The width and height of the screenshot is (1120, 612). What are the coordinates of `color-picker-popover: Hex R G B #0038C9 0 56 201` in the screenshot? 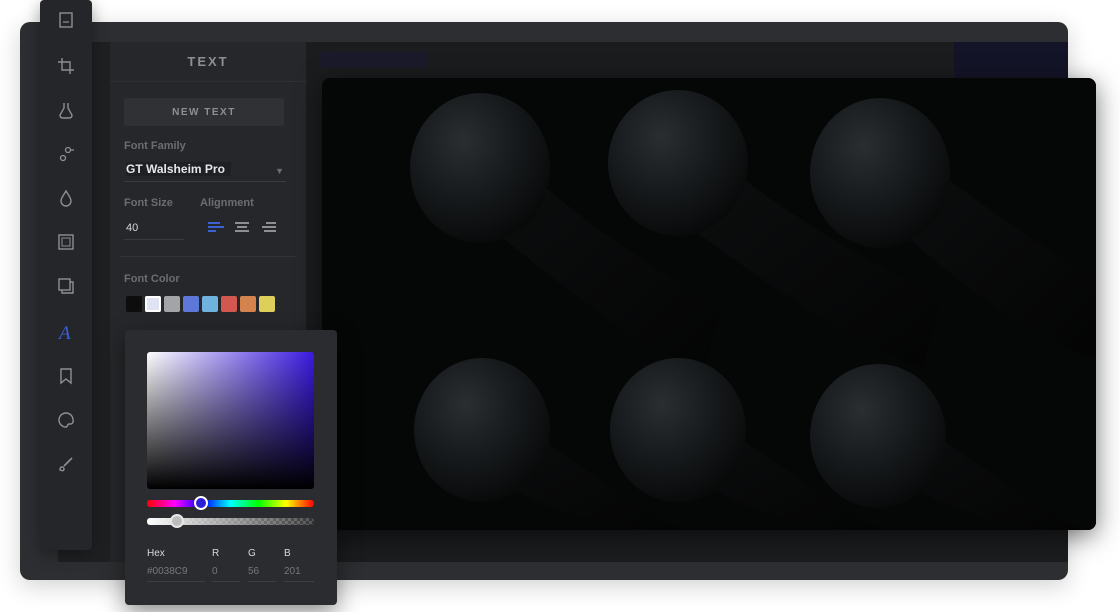 It's located at (231, 467).